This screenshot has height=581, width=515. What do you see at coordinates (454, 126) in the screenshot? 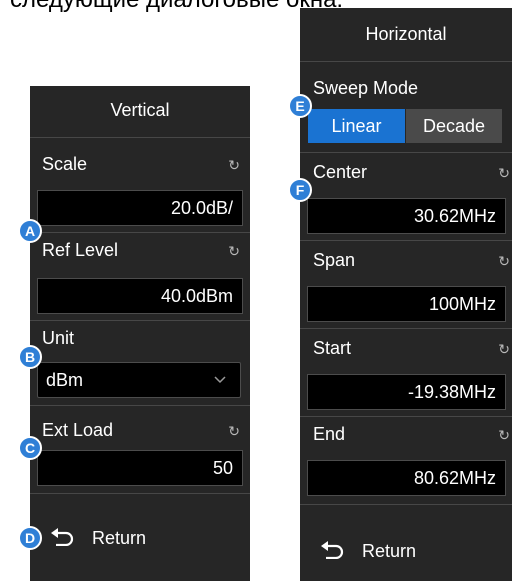
I see `sweep-decade-option: Decade` at bounding box center [454, 126].